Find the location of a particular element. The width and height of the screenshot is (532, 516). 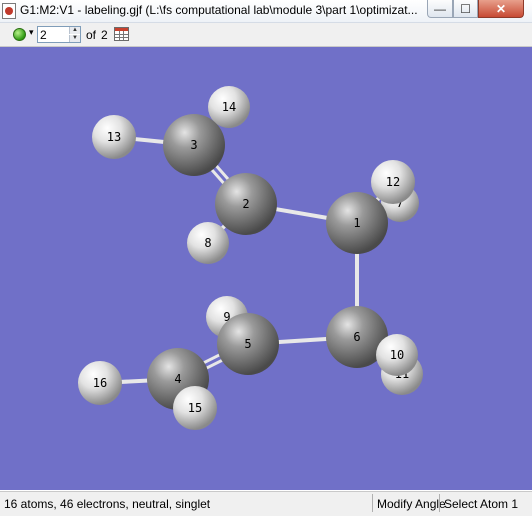

app-icon is located at coordinates (9, 11).